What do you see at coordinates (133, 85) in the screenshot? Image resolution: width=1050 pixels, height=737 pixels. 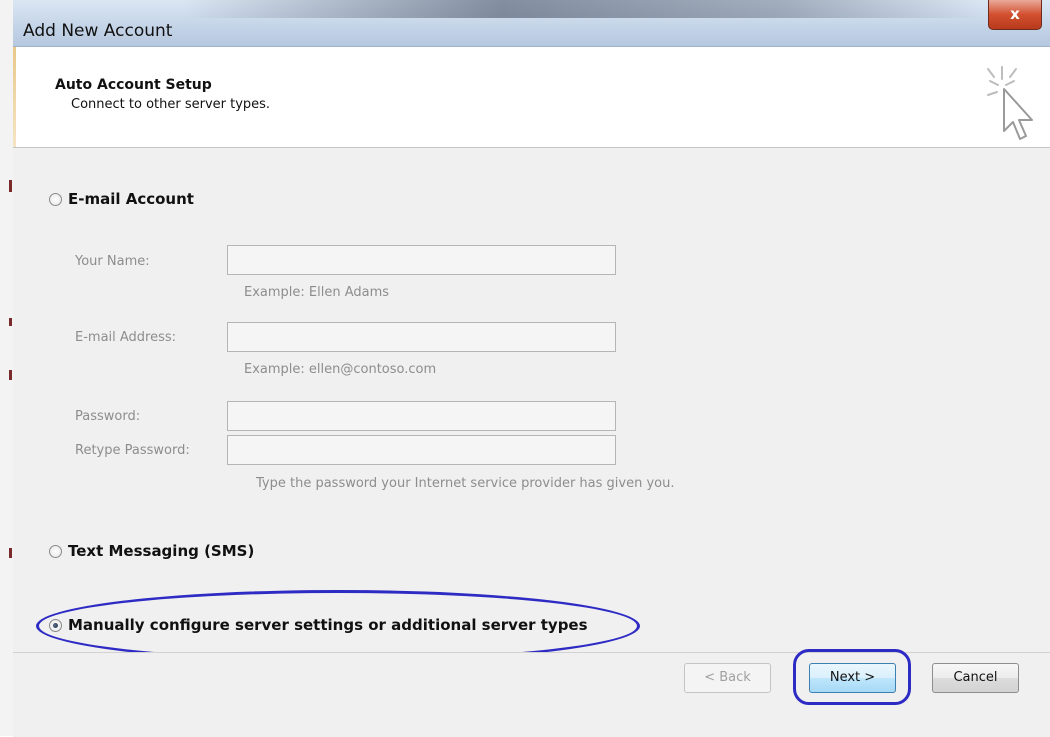 I see `page-title: Auto Account Setup` at bounding box center [133, 85].